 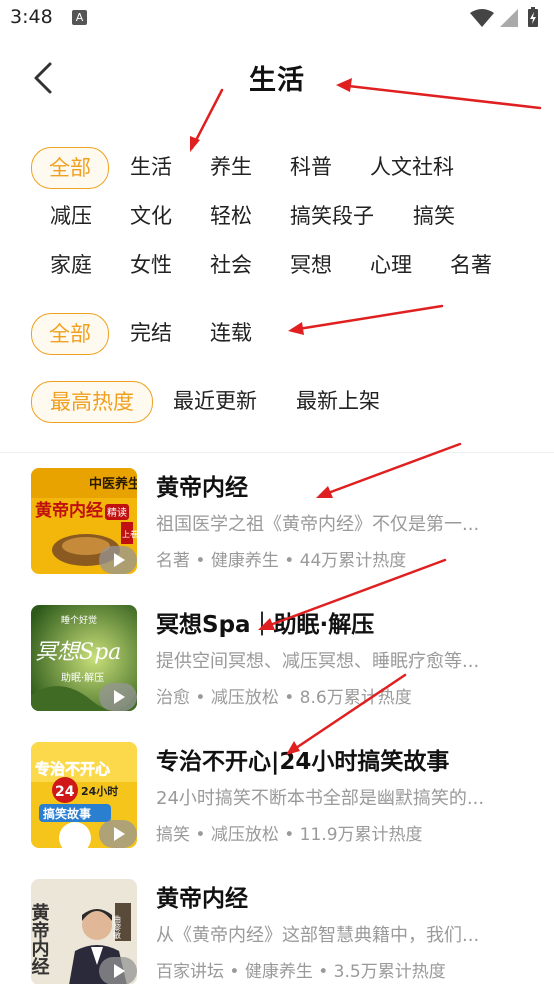 I want to click on category-chip: 轻松, so click(x=231, y=216).